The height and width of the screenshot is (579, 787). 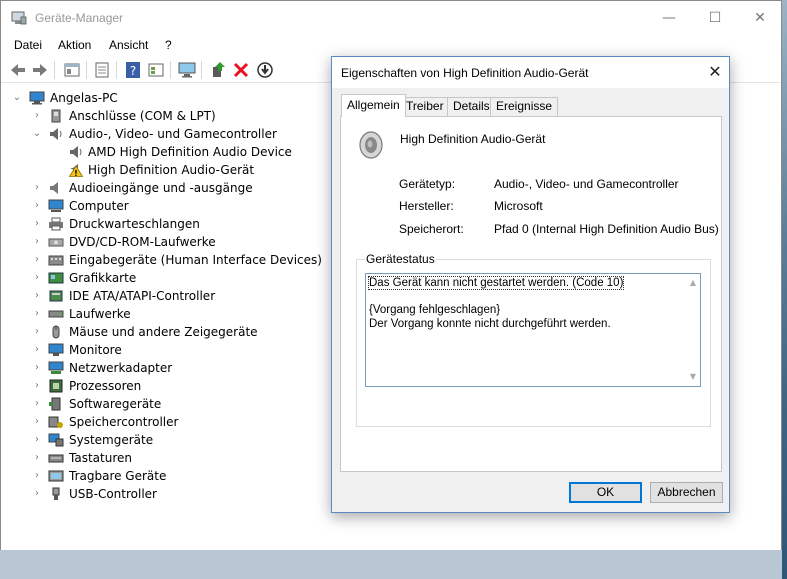 What do you see at coordinates (241, 70) in the screenshot?
I see `uninstall-icon` at bounding box center [241, 70].